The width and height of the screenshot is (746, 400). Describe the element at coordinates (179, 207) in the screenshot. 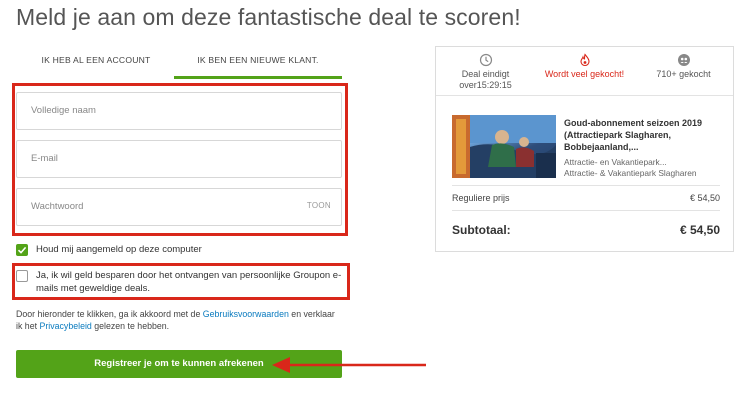

I see `password-field: Wachtwoord TOON` at that location.